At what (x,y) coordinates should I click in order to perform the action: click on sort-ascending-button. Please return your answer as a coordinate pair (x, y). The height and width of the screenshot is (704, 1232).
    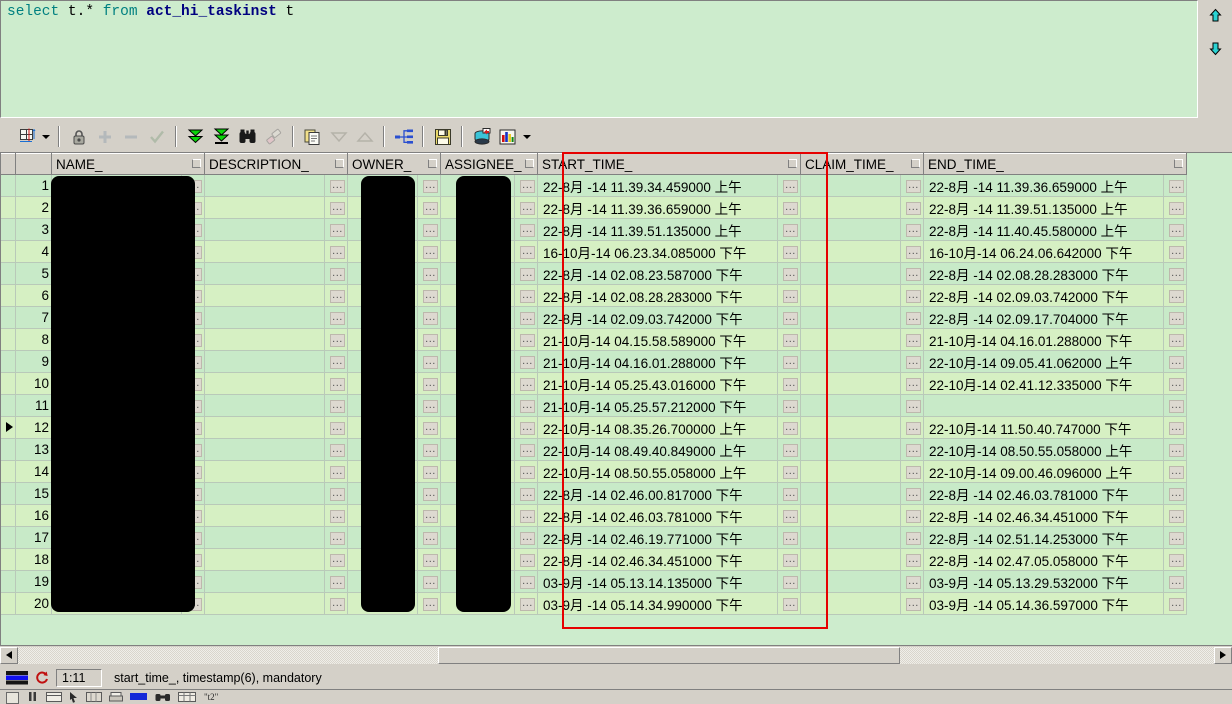
    Looking at the image, I should click on (364, 136).